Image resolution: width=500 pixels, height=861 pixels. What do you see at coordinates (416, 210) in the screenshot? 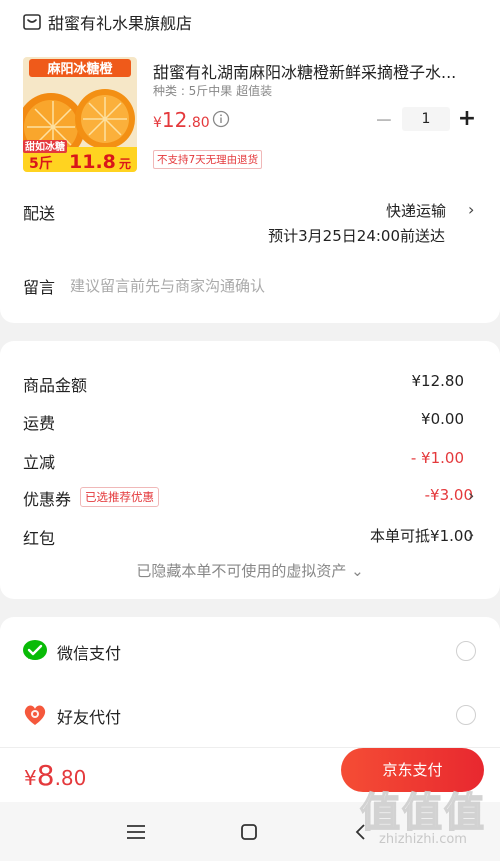
I see `delivery-method: 快递运输` at bounding box center [416, 210].